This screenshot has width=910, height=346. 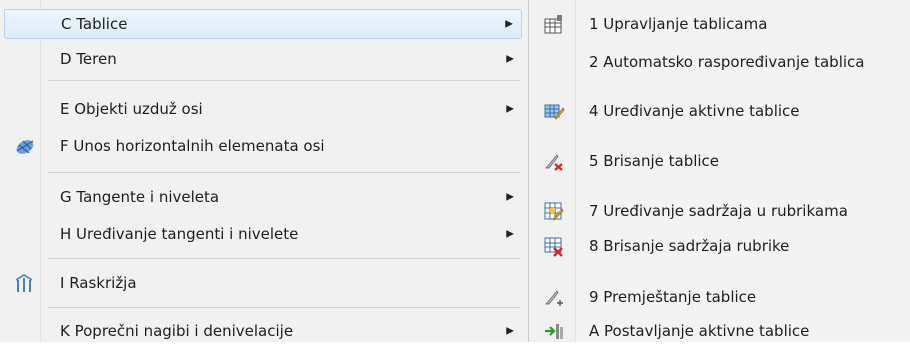 I want to click on submenu-item-brisanje-tablice: 5 Brisanje tablice, so click(x=720, y=161).